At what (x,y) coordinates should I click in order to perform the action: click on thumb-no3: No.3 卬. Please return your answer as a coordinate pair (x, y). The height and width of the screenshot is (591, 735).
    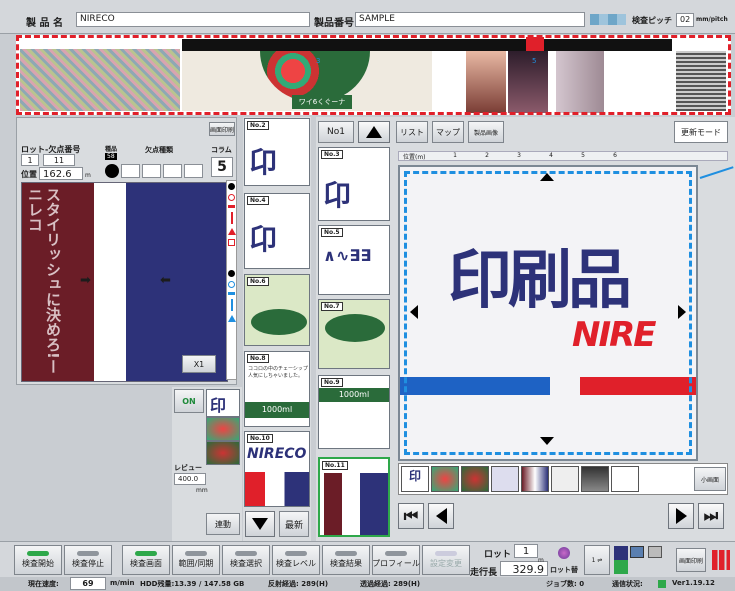
    Looking at the image, I should click on (354, 184).